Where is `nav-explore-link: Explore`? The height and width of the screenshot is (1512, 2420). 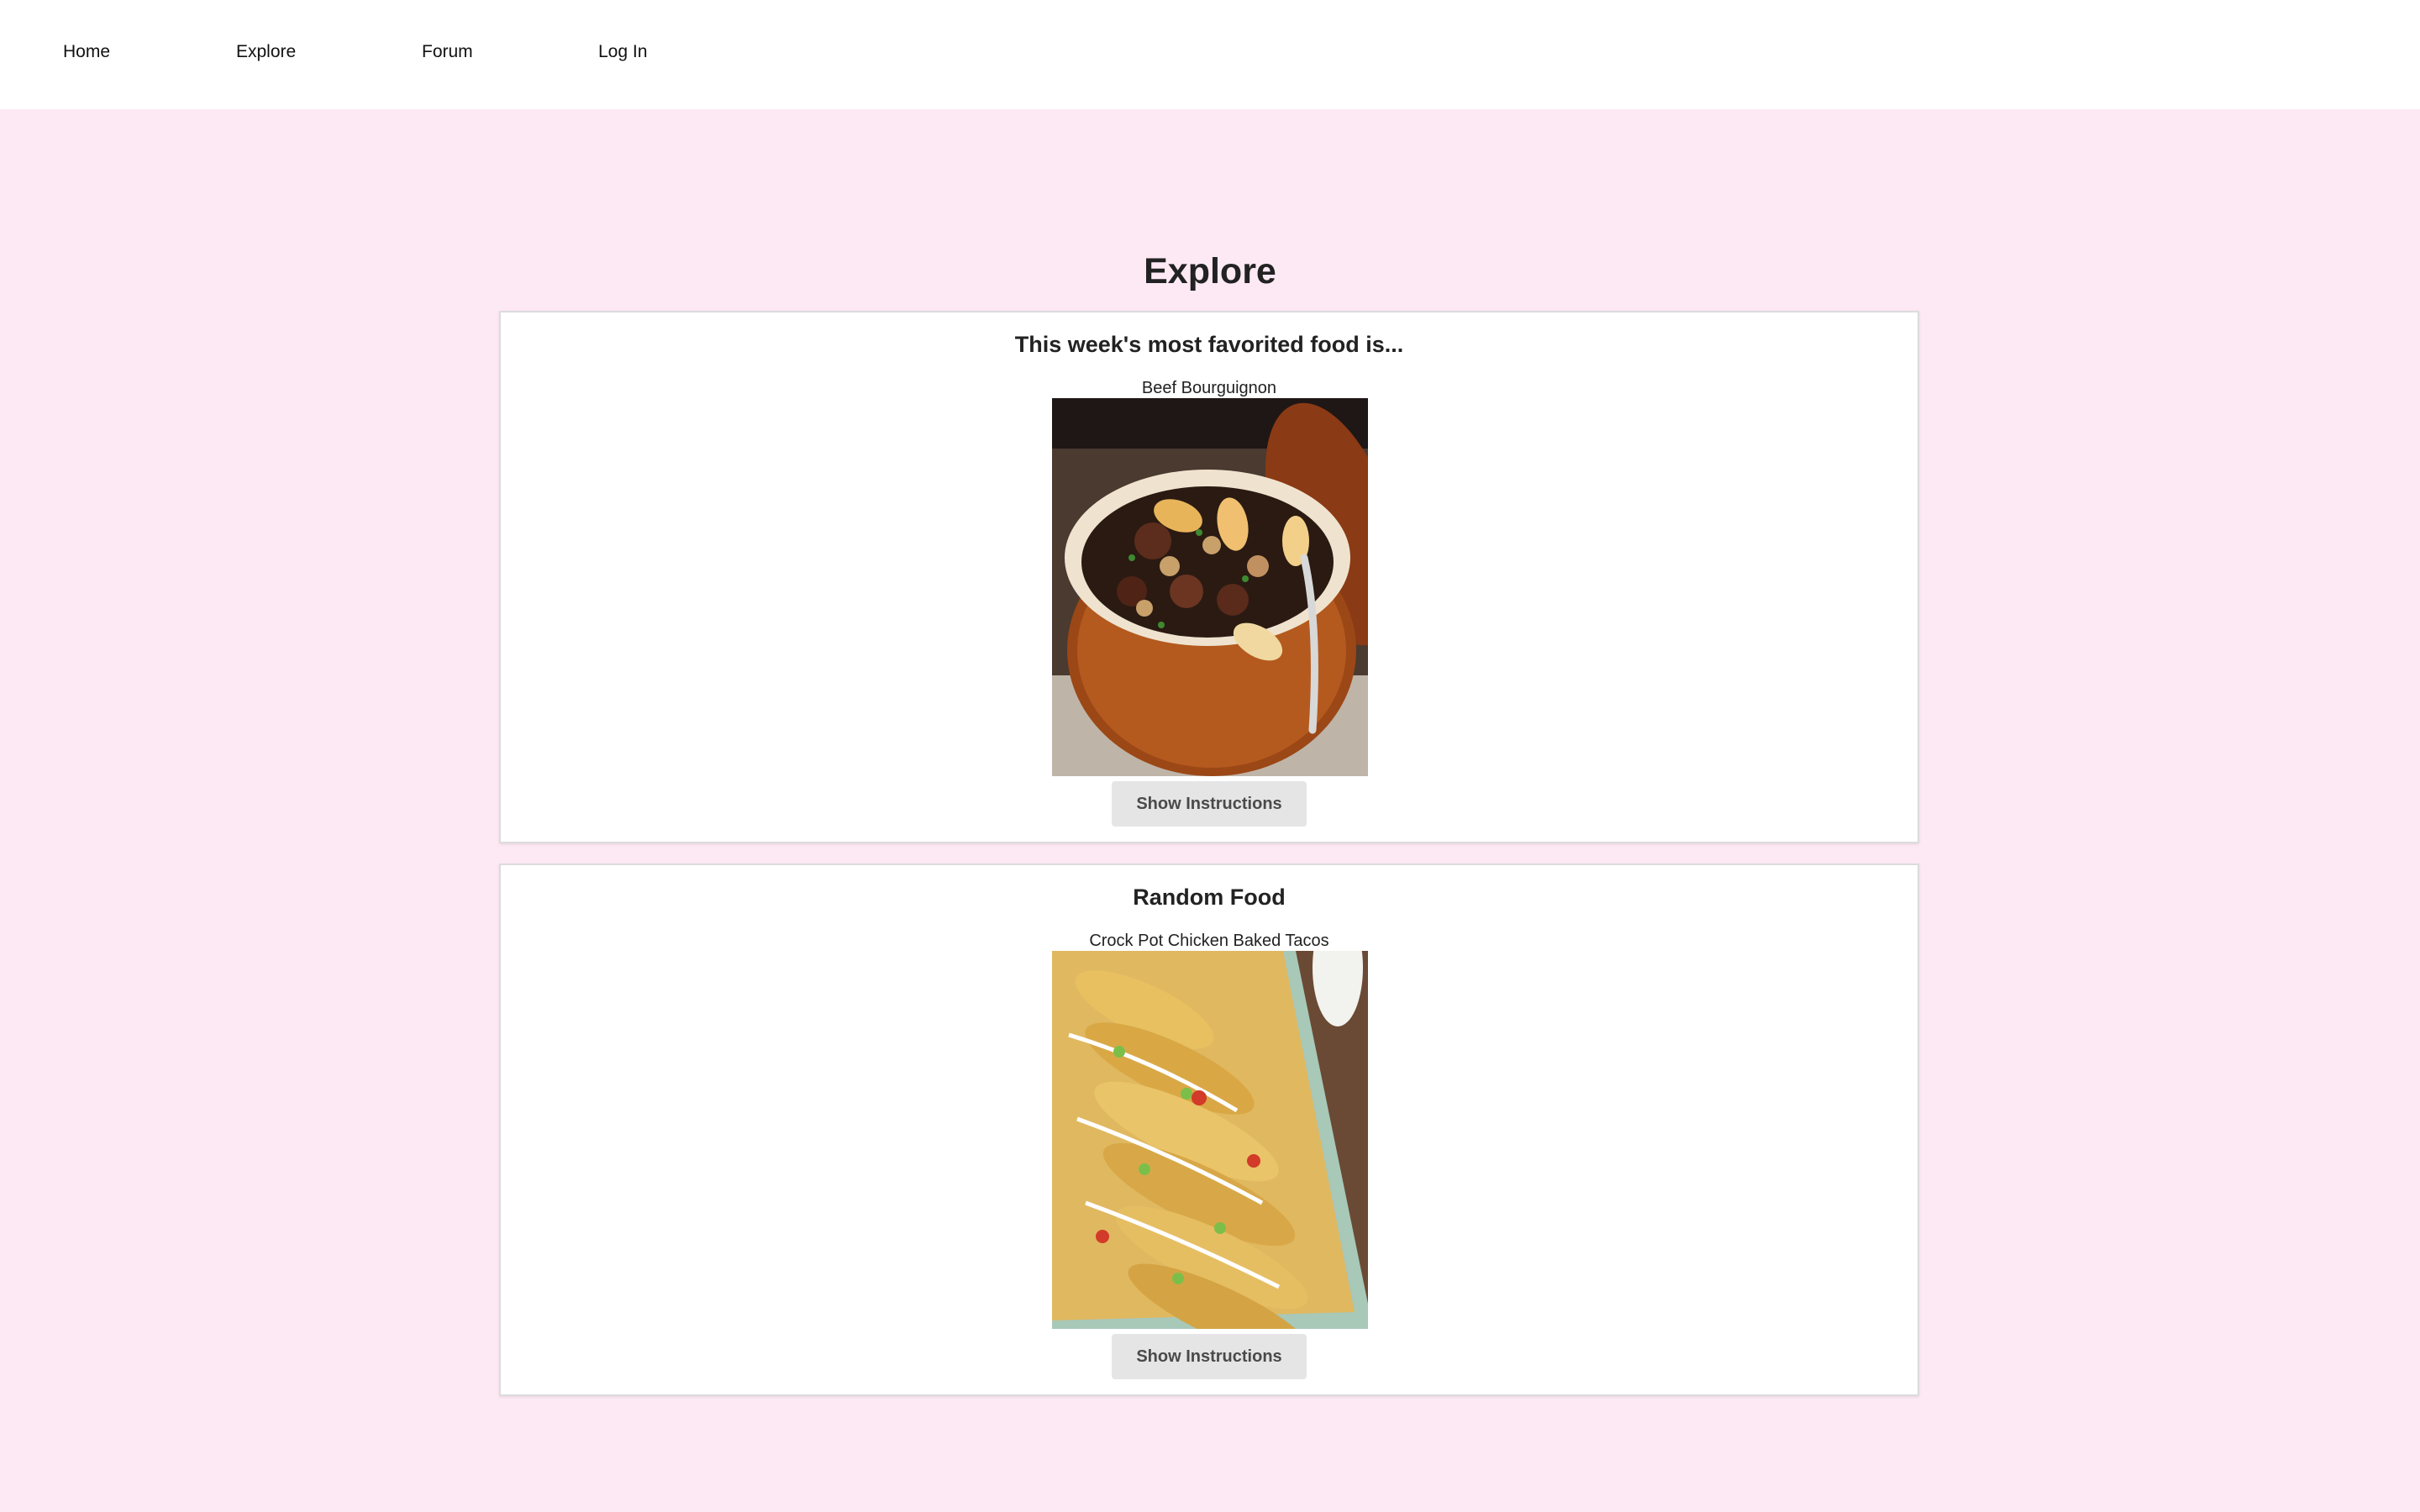
nav-explore-link: Explore is located at coordinates (266, 52).